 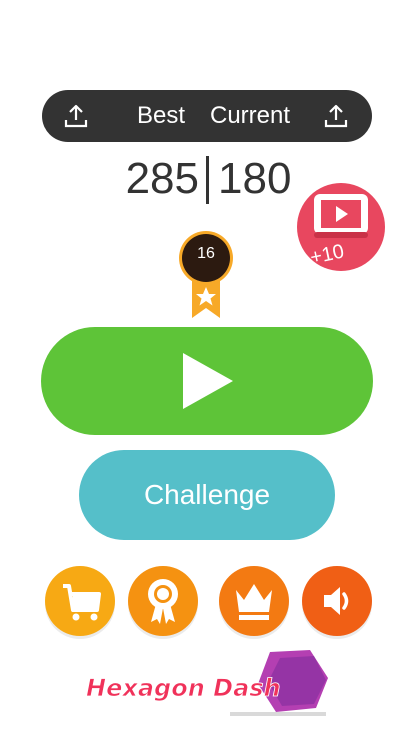 What do you see at coordinates (207, 495) in the screenshot?
I see `challenge-button: Challenge` at bounding box center [207, 495].